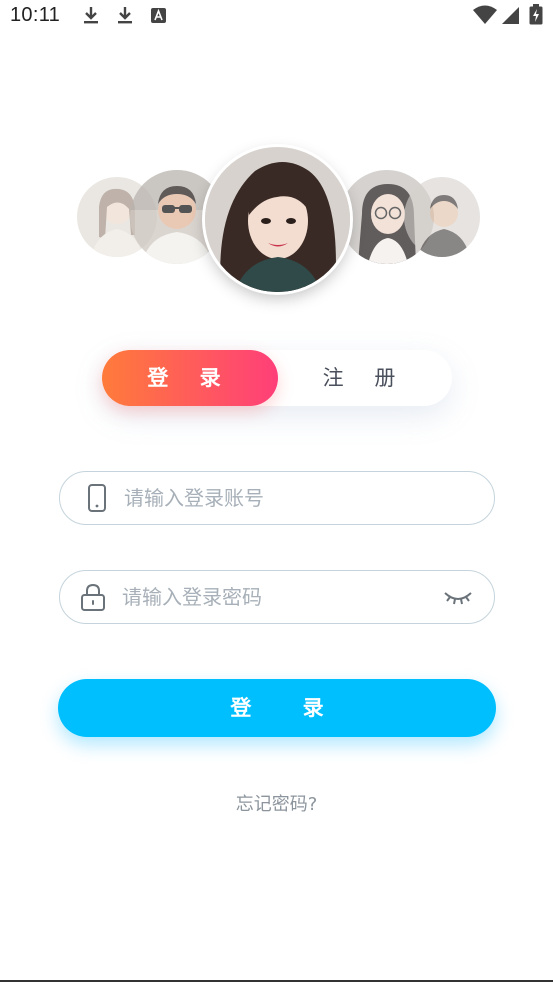 The width and height of the screenshot is (553, 982). I want to click on forgot-password-link: 忘记密码?, so click(276, 803).